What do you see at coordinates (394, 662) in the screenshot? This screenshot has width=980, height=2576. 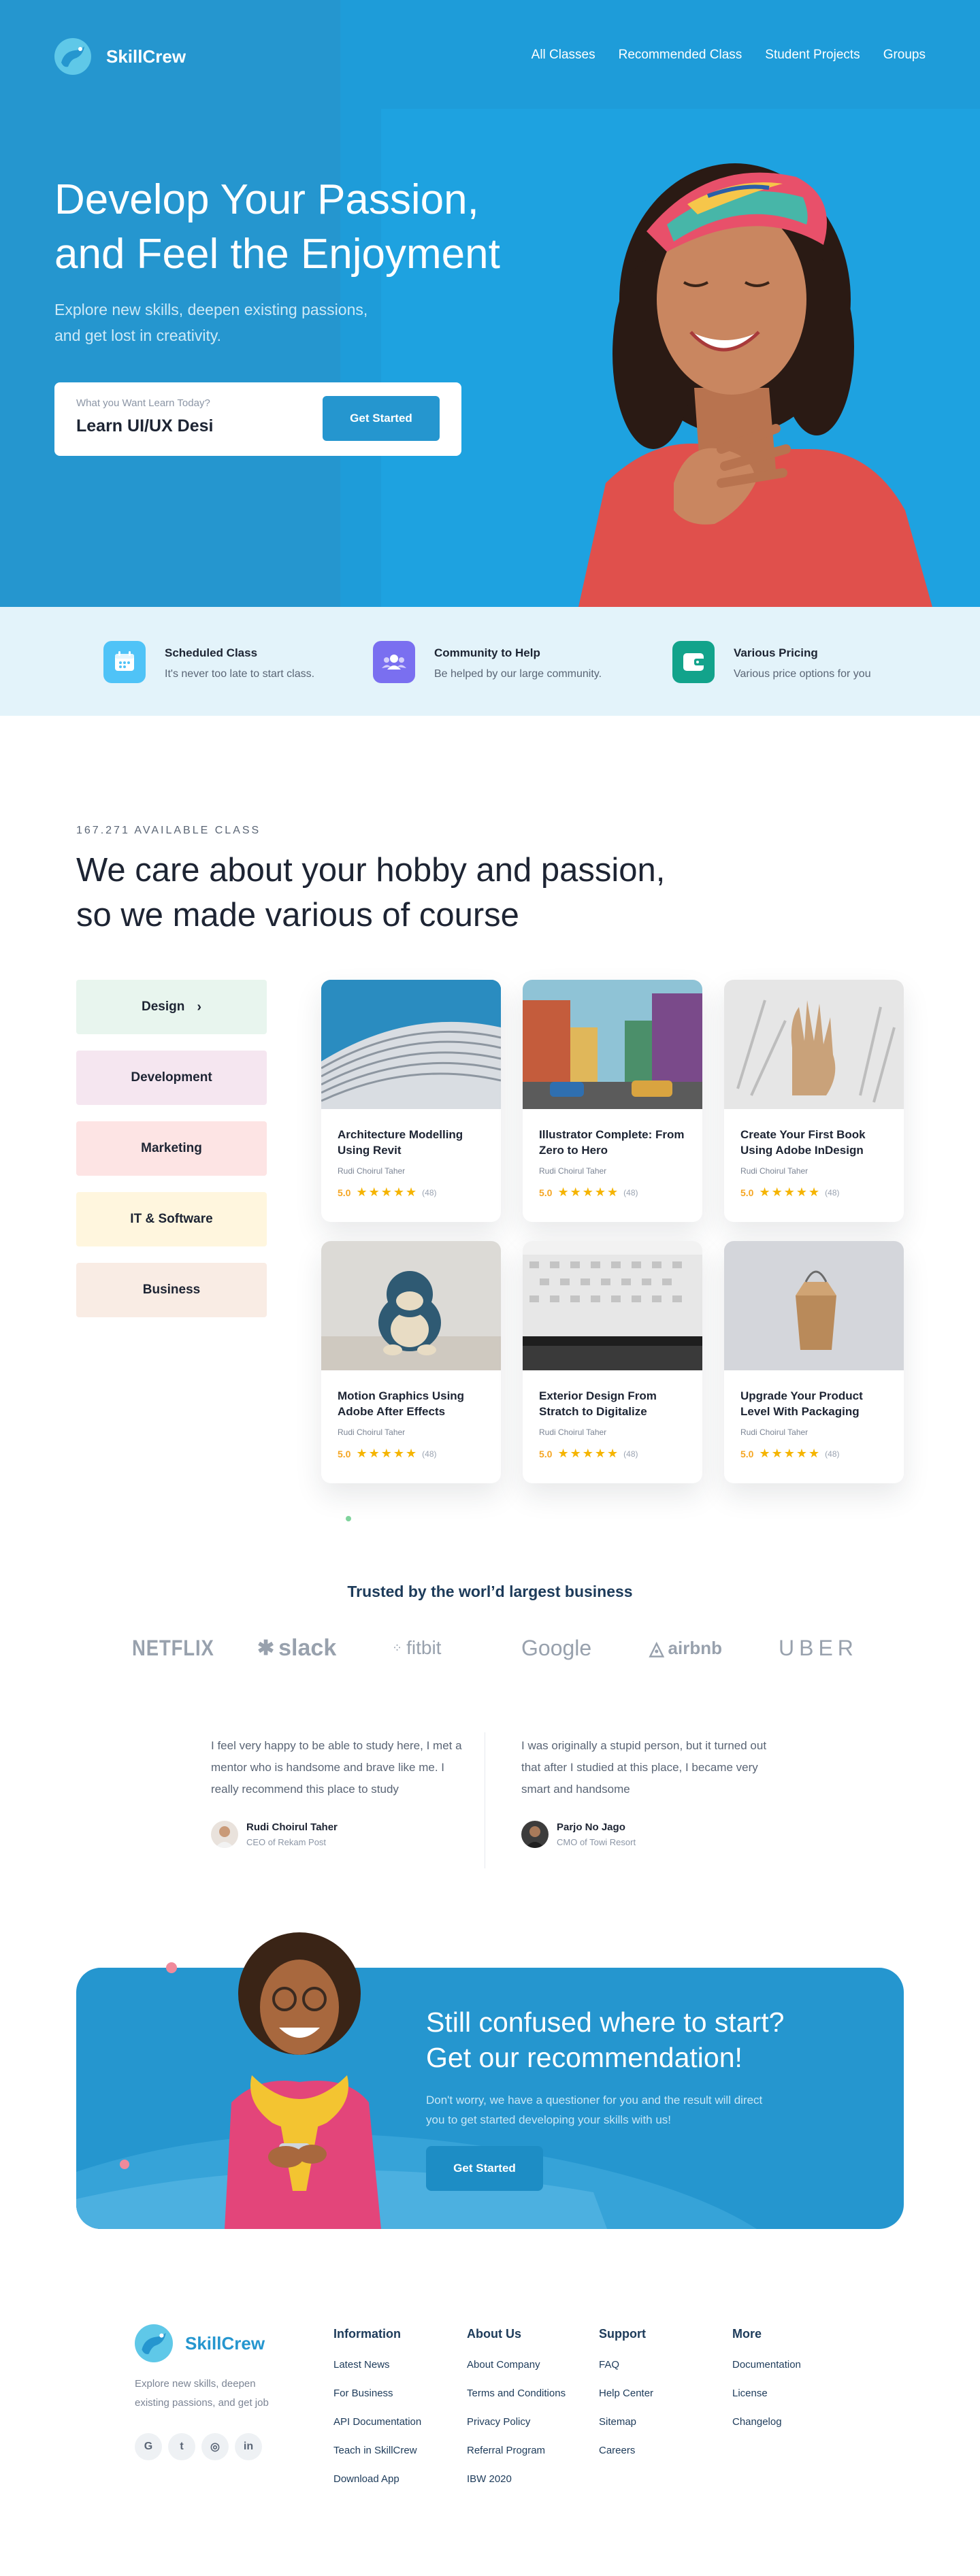 I see `community-icon` at bounding box center [394, 662].